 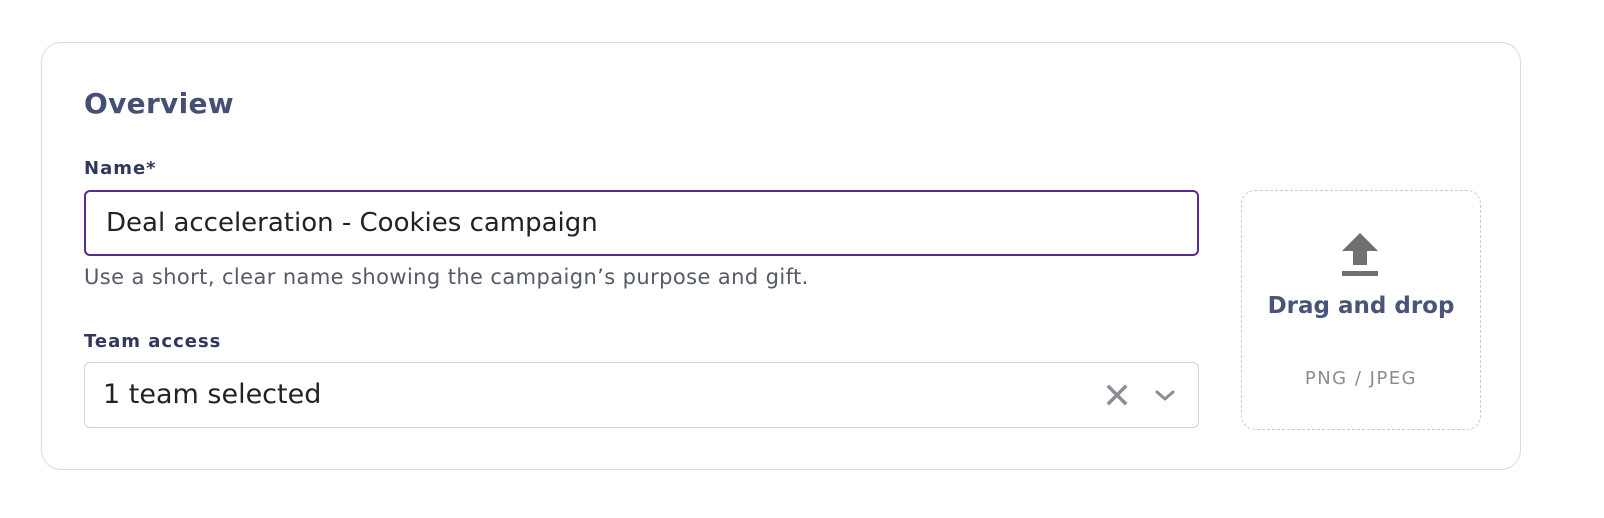 I want to click on team-access-label: Team access, so click(x=153, y=341).